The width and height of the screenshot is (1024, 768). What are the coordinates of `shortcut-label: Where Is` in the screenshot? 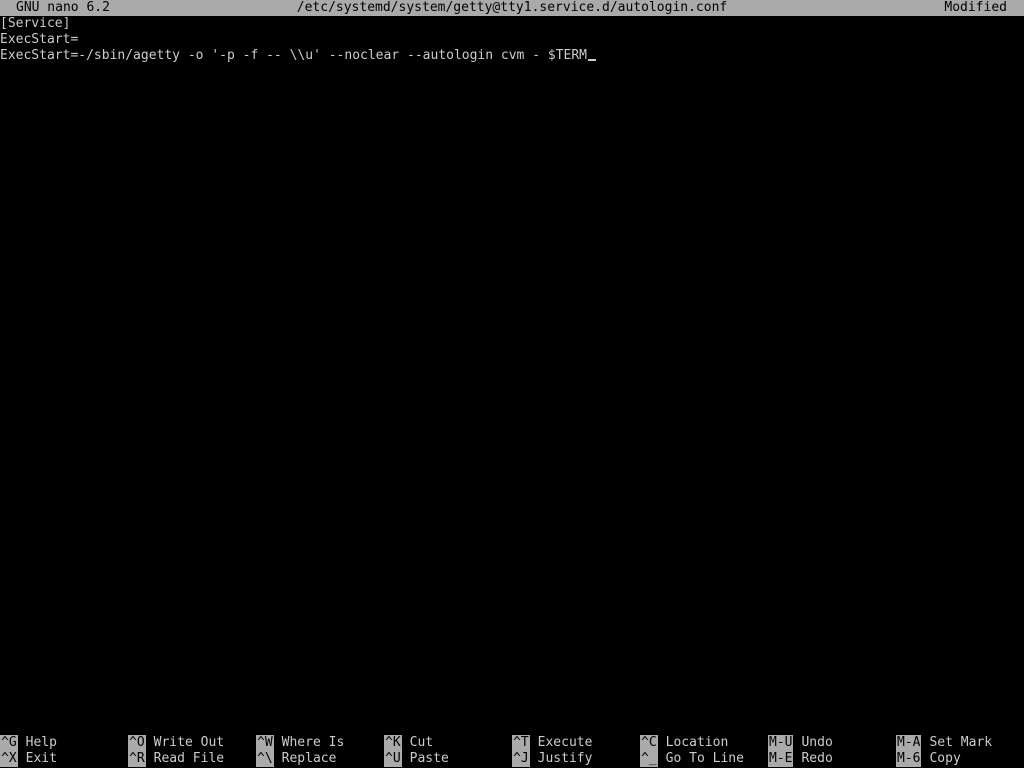 It's located at (313, 742).